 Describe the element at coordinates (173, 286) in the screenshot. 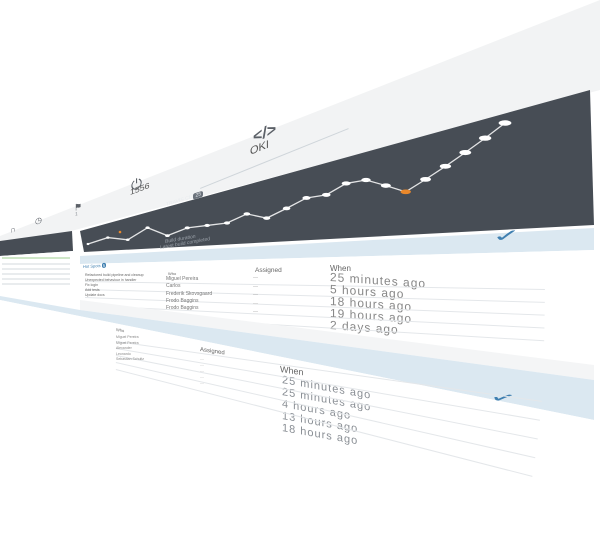

I see `commit-who: Carlos` at that location.